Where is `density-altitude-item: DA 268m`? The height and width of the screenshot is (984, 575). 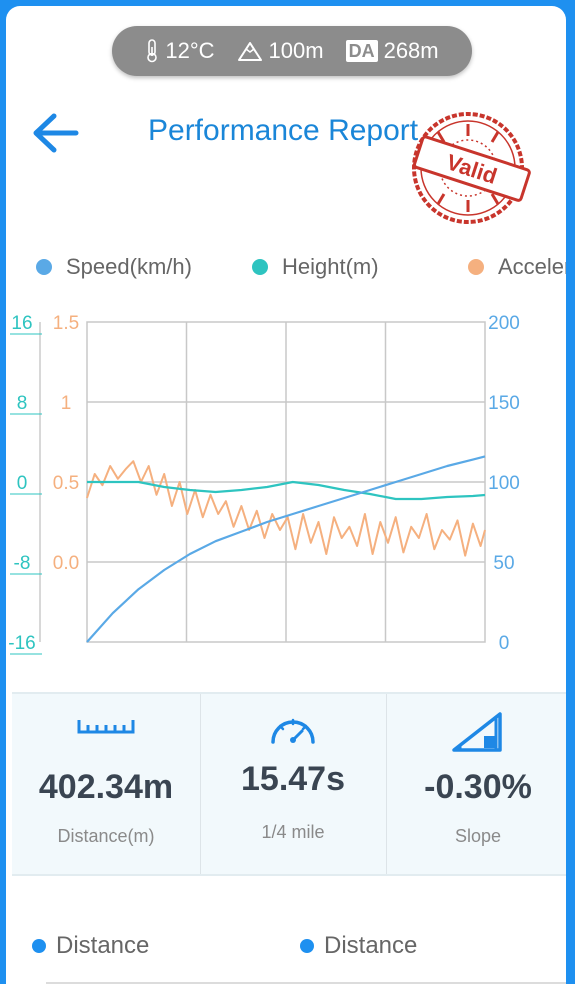 density-altitude-item: DA 268m is located at coordinates (392, 51).